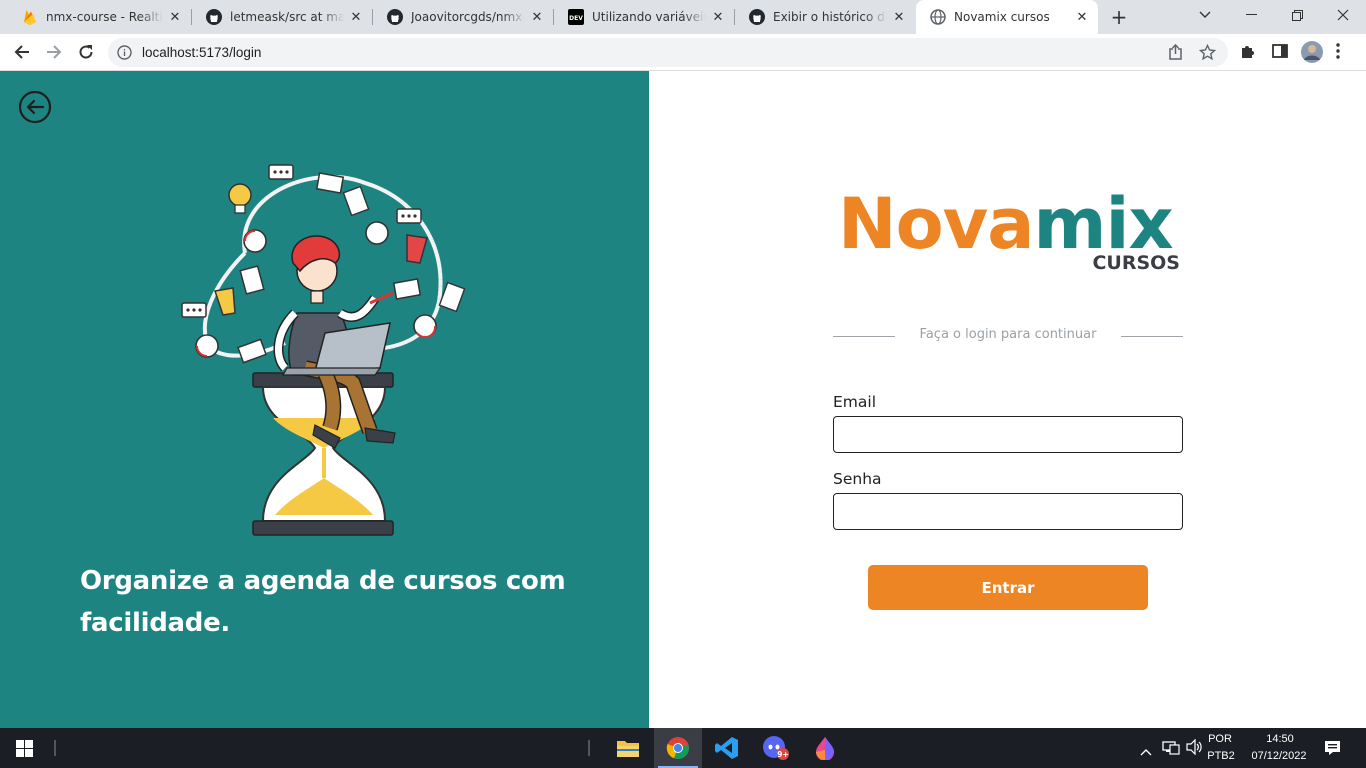 The height and width of the screenshot is (768, 1366). Describe the element at coordinates (857, 479) in the screenshot. I see `password-label: Senha` at that location.